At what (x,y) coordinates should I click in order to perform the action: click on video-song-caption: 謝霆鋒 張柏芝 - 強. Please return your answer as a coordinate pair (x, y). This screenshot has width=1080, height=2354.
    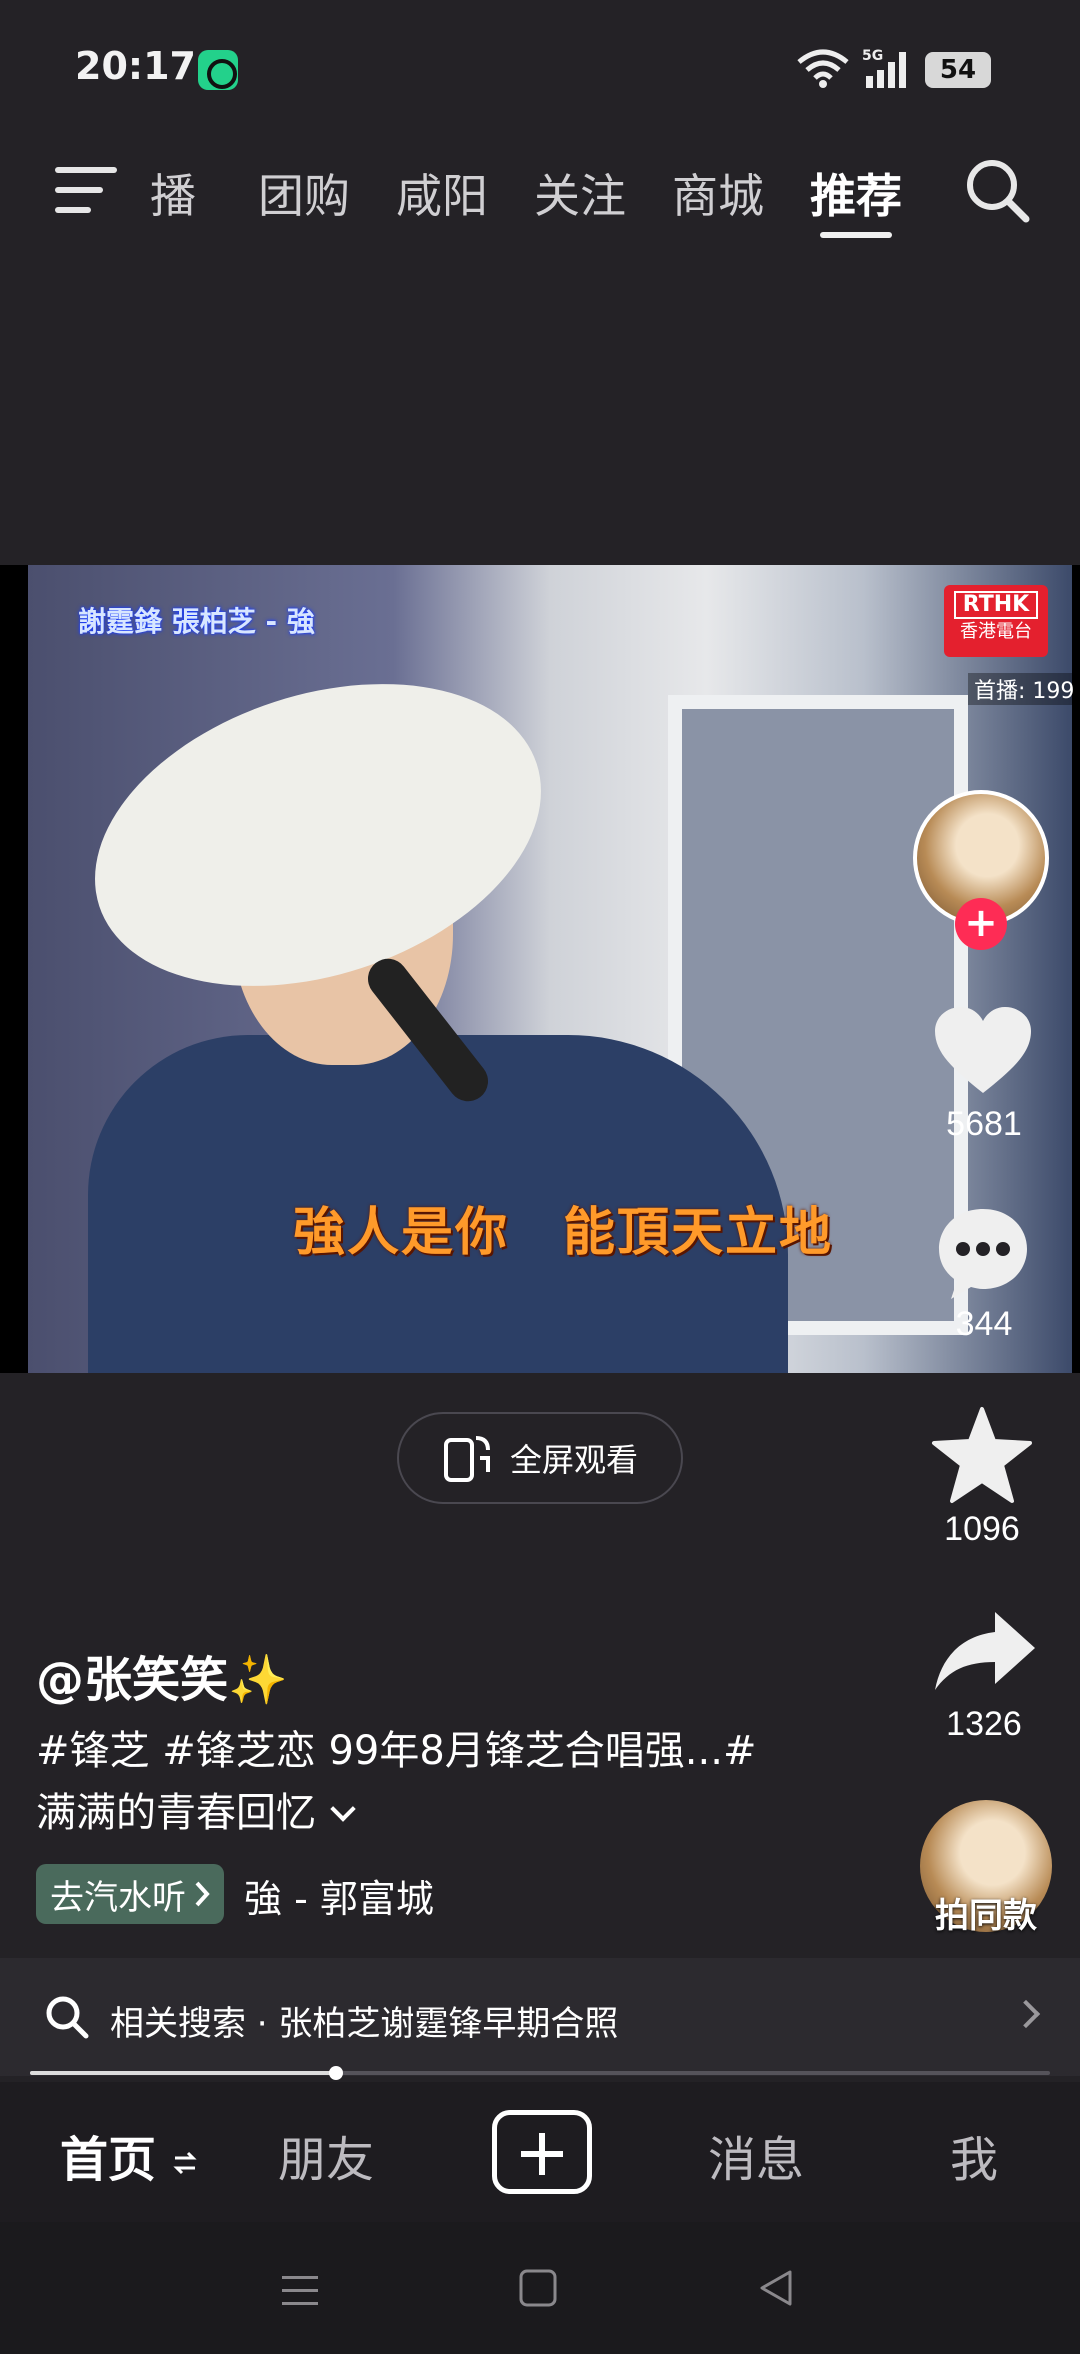
    Looking at the image, I should click on (196, 621).